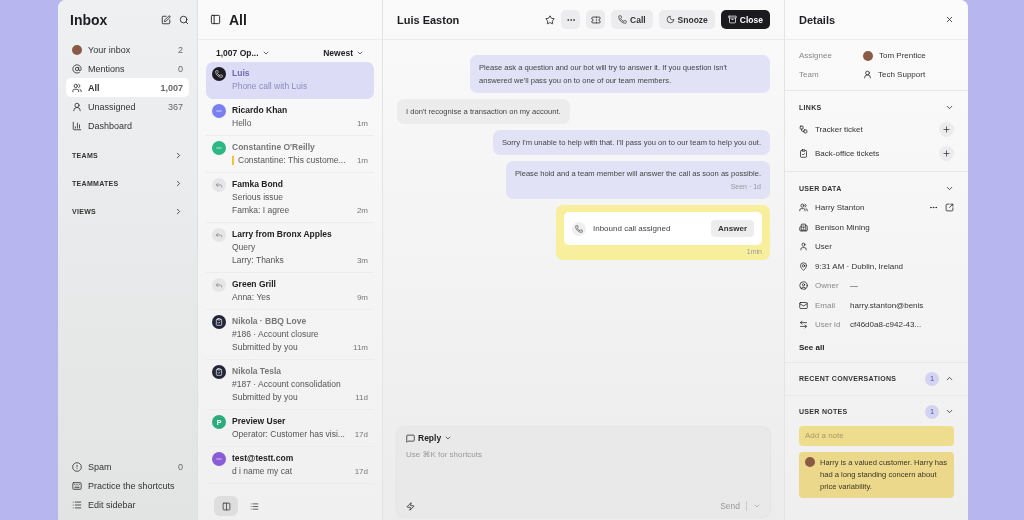  What do you see at coordinates (127, 106) in the screenshot?
I see `nav-item: Unassigned 367` at bounding box center [127, 106].